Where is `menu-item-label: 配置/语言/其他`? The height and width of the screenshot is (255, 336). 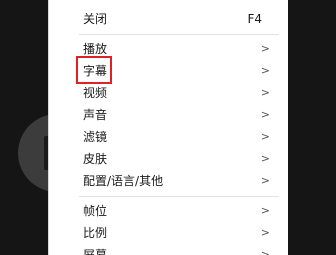 menu-item-label: 配置/语言/其他 is located at coordinates (123, 181).